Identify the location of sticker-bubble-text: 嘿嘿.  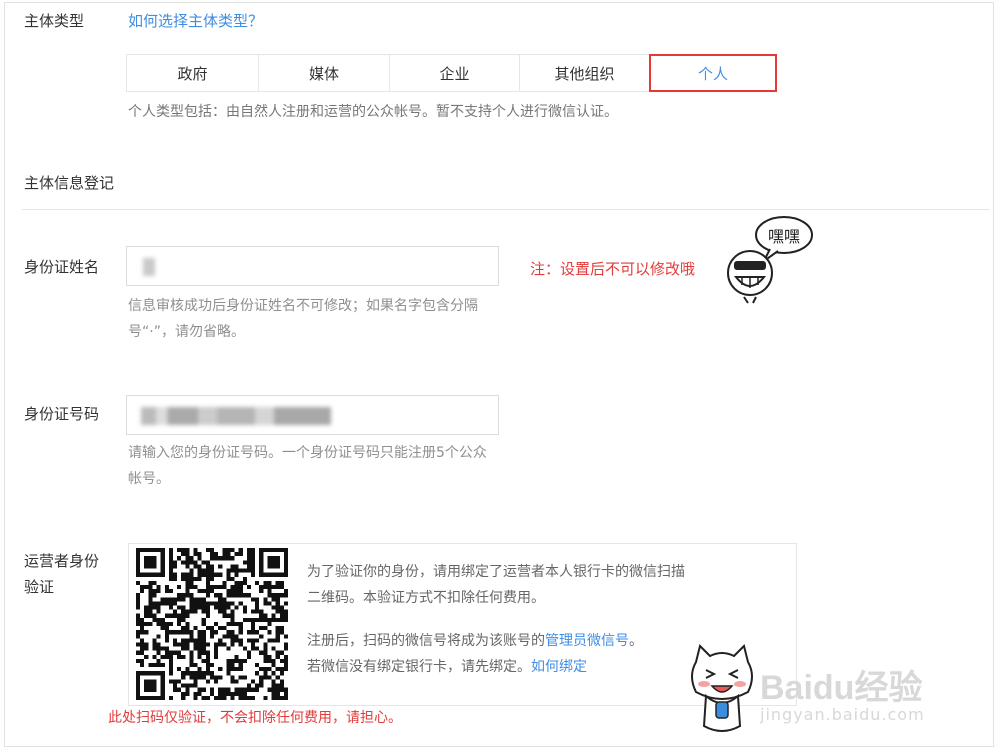
(784, 236).